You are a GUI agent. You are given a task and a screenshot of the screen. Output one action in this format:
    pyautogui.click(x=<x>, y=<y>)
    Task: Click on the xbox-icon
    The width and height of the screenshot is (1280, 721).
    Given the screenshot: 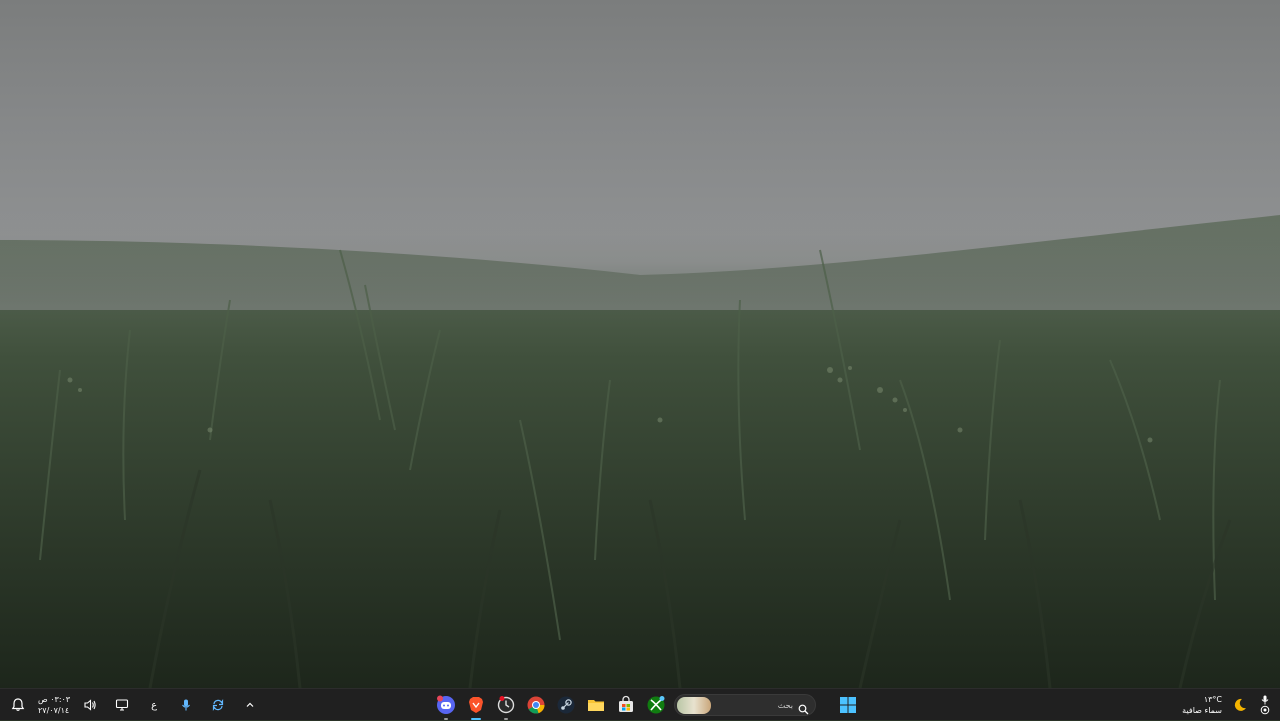 What is the action you would take?
    pyautogui.click(x=656, y=705)
    